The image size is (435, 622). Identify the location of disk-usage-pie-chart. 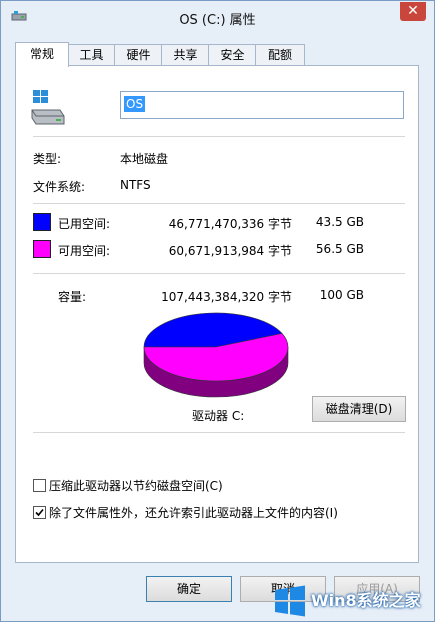
(216, 355).